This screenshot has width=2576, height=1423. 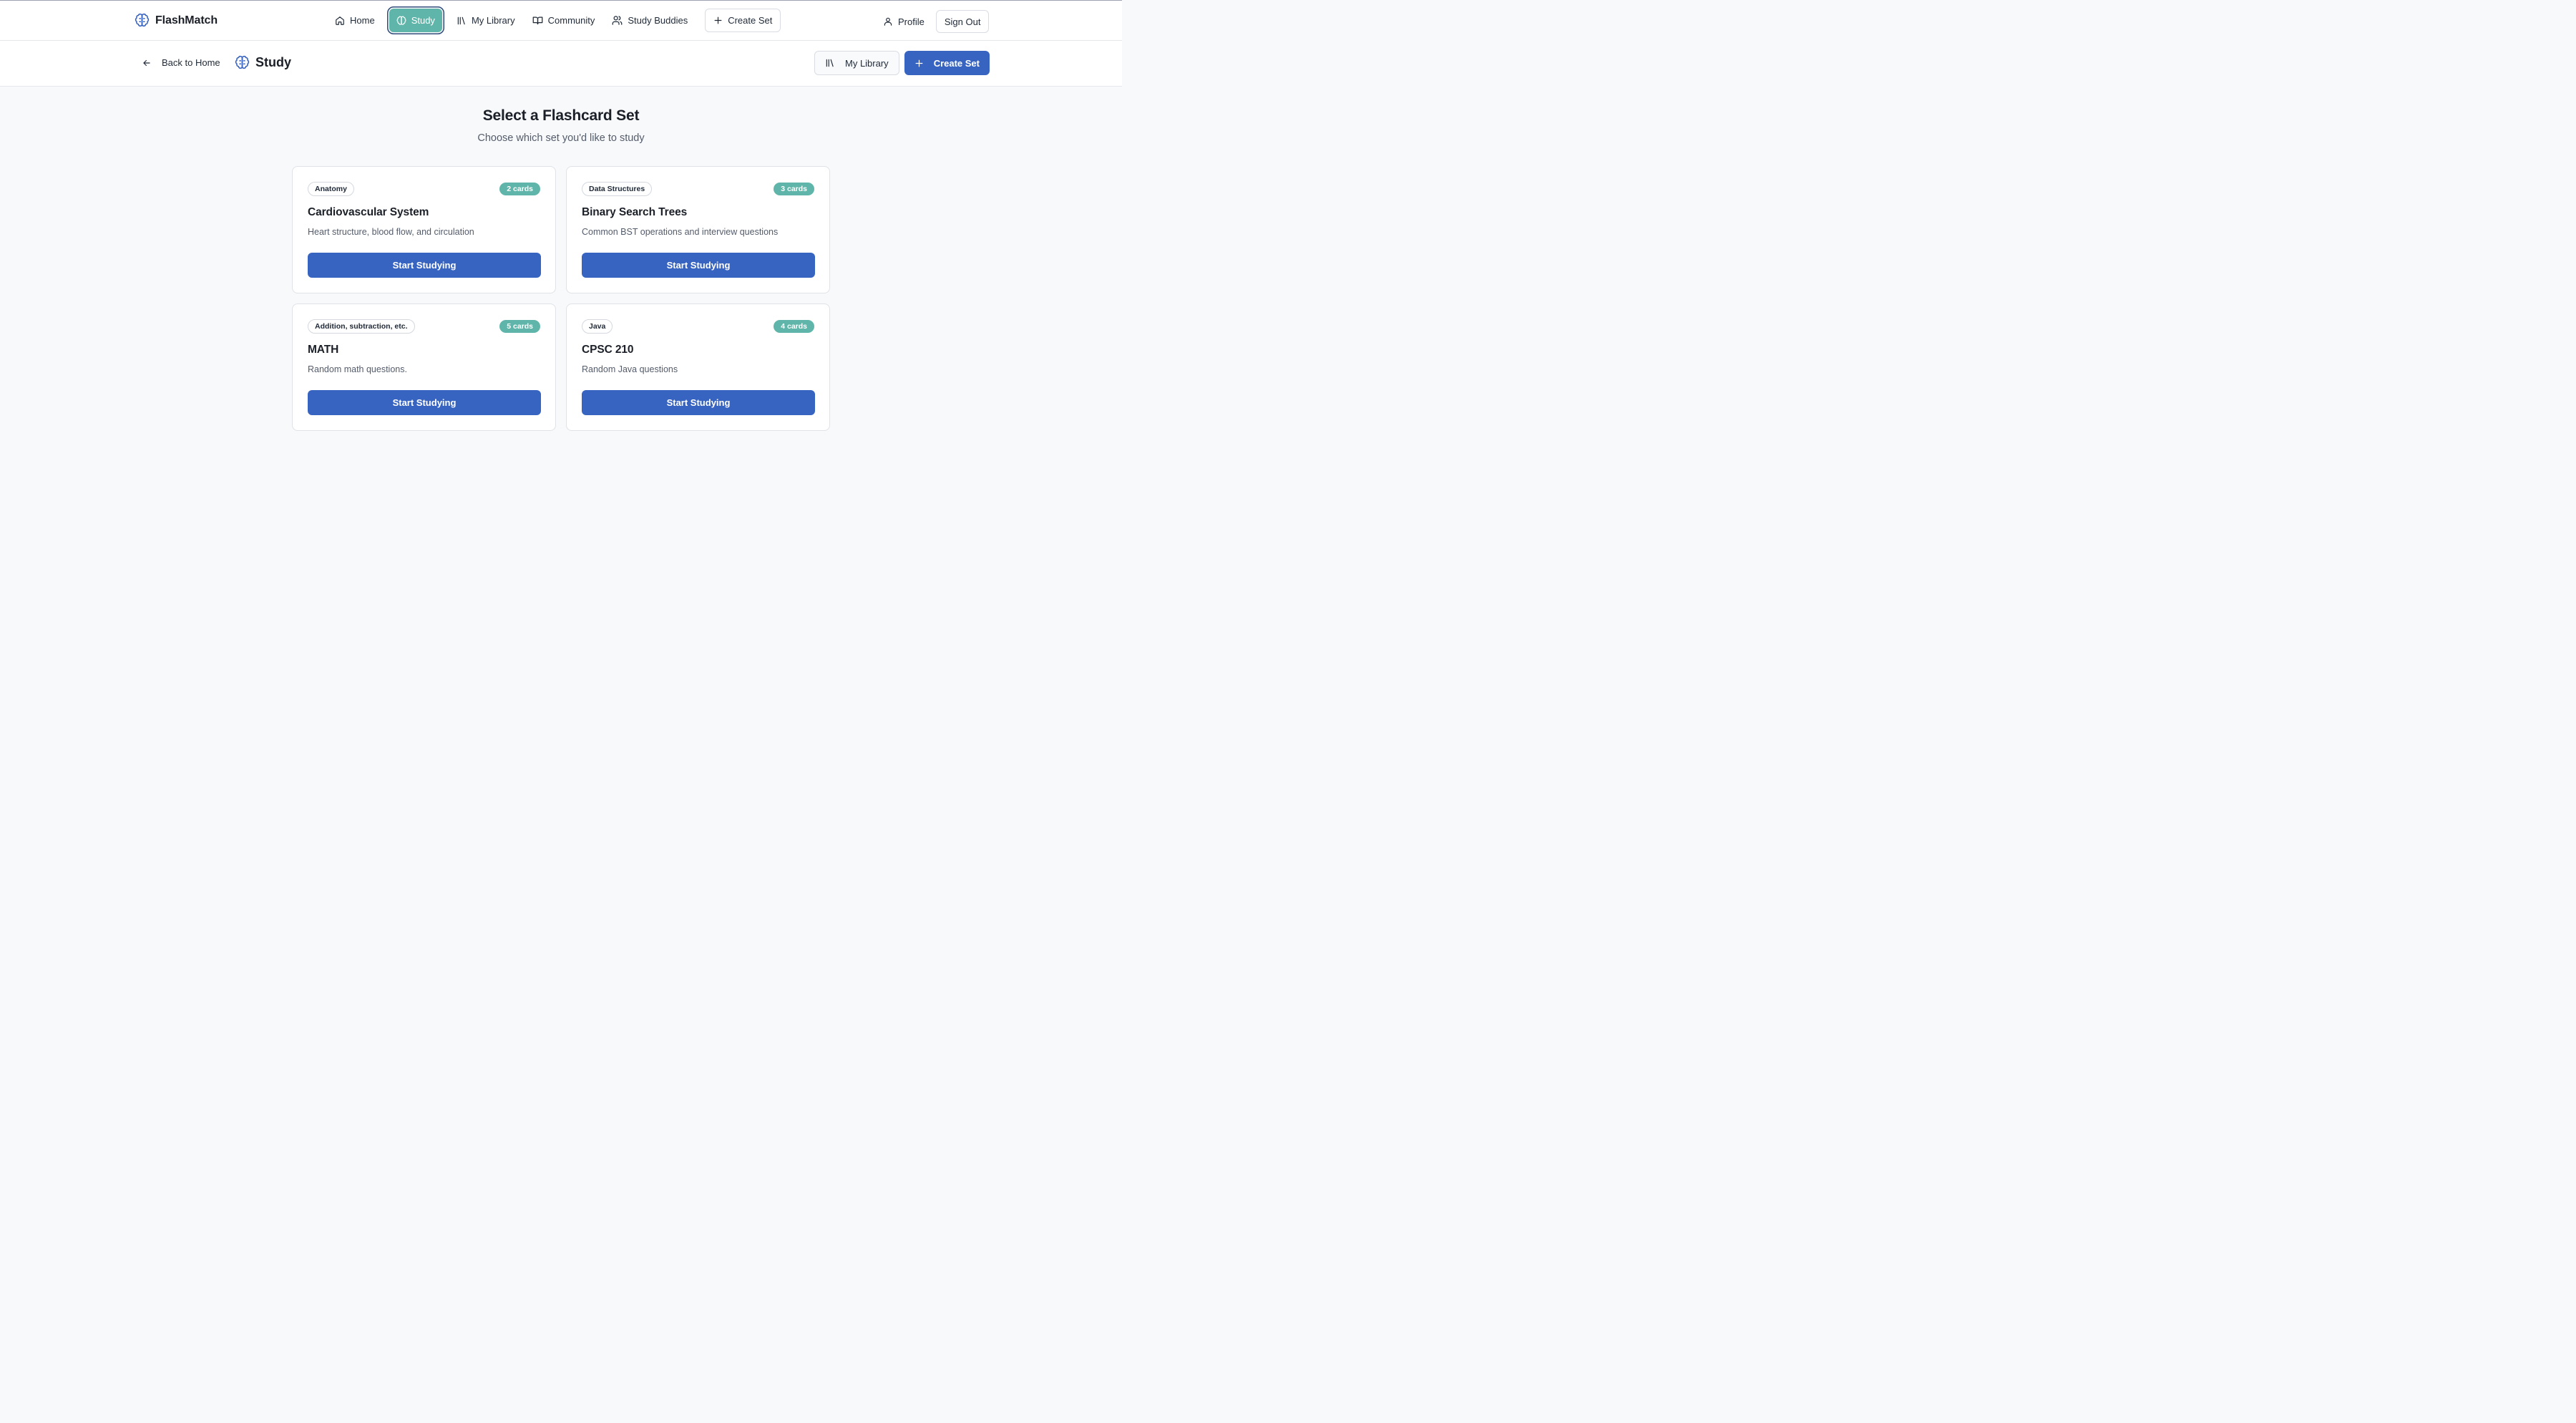 I want to click on card-count-badge: 3 cards, so click(x=794, y=189).